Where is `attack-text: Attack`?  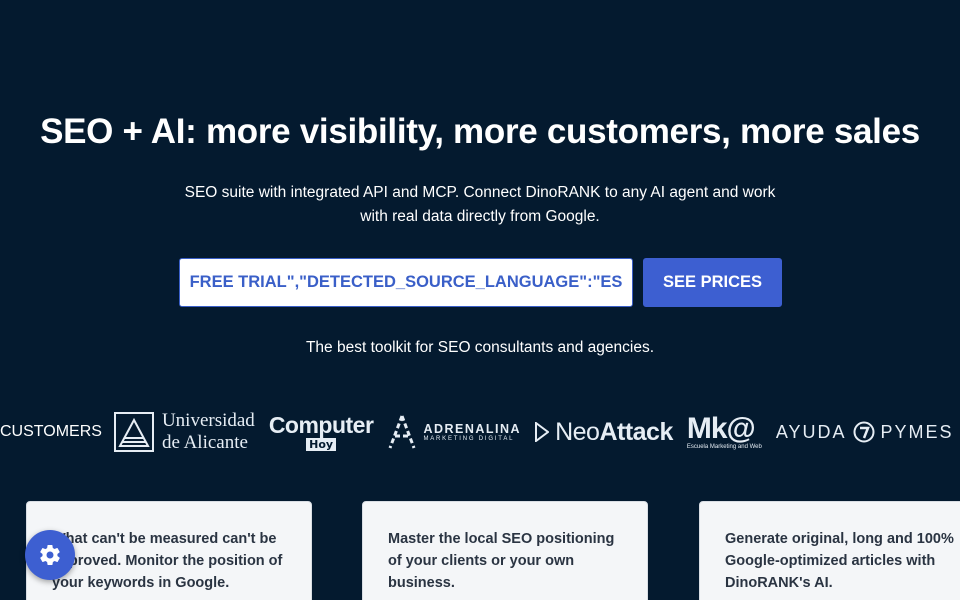
attack-text: Attack is located at coordinates (636, 431).